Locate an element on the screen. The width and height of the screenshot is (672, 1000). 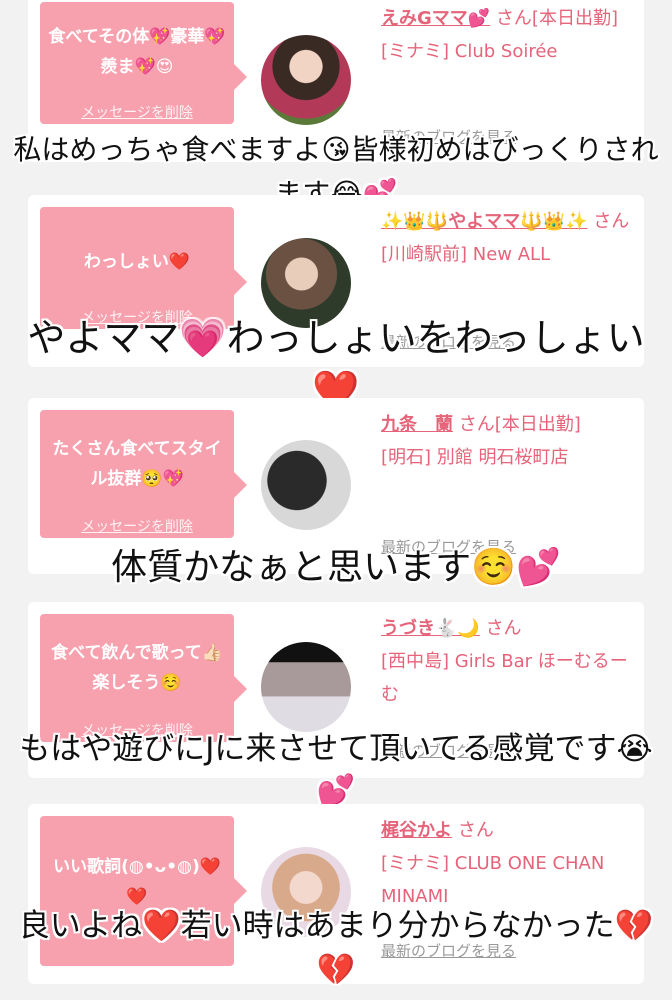
user-info: うづき🐇🌙 さん [西中島] Girls Bar ほーむるーむ is located at coordinates (508, 661).